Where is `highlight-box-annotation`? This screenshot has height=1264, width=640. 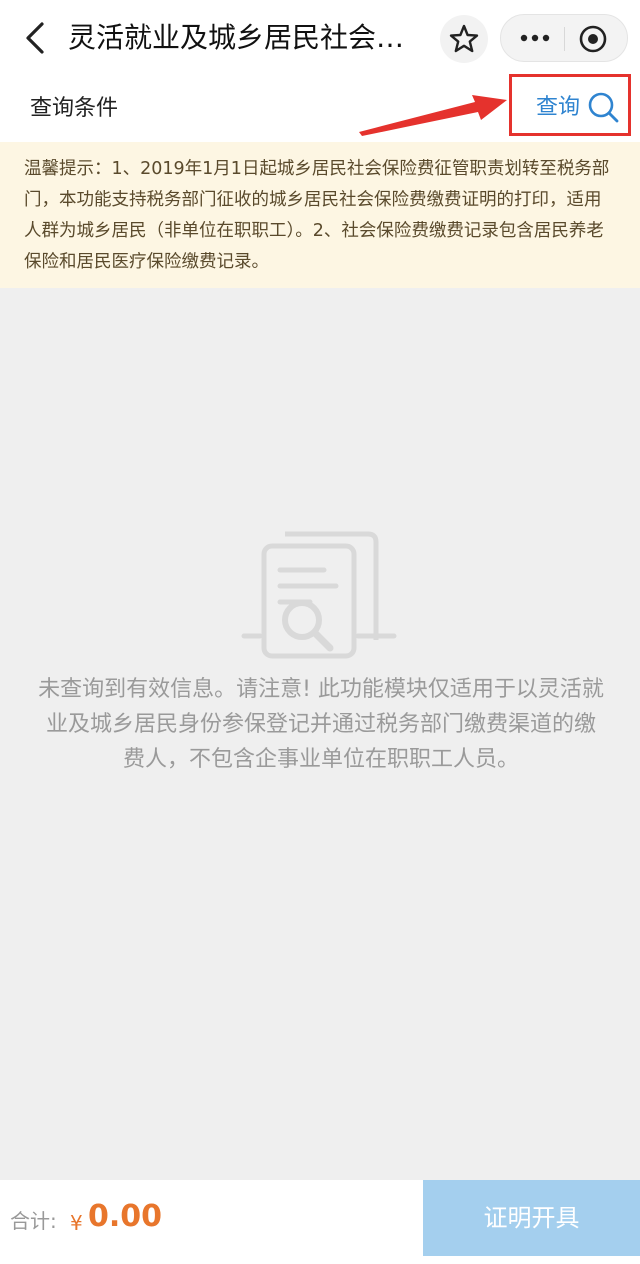 highlight-box-annotation is located at coordinates (570, 105).